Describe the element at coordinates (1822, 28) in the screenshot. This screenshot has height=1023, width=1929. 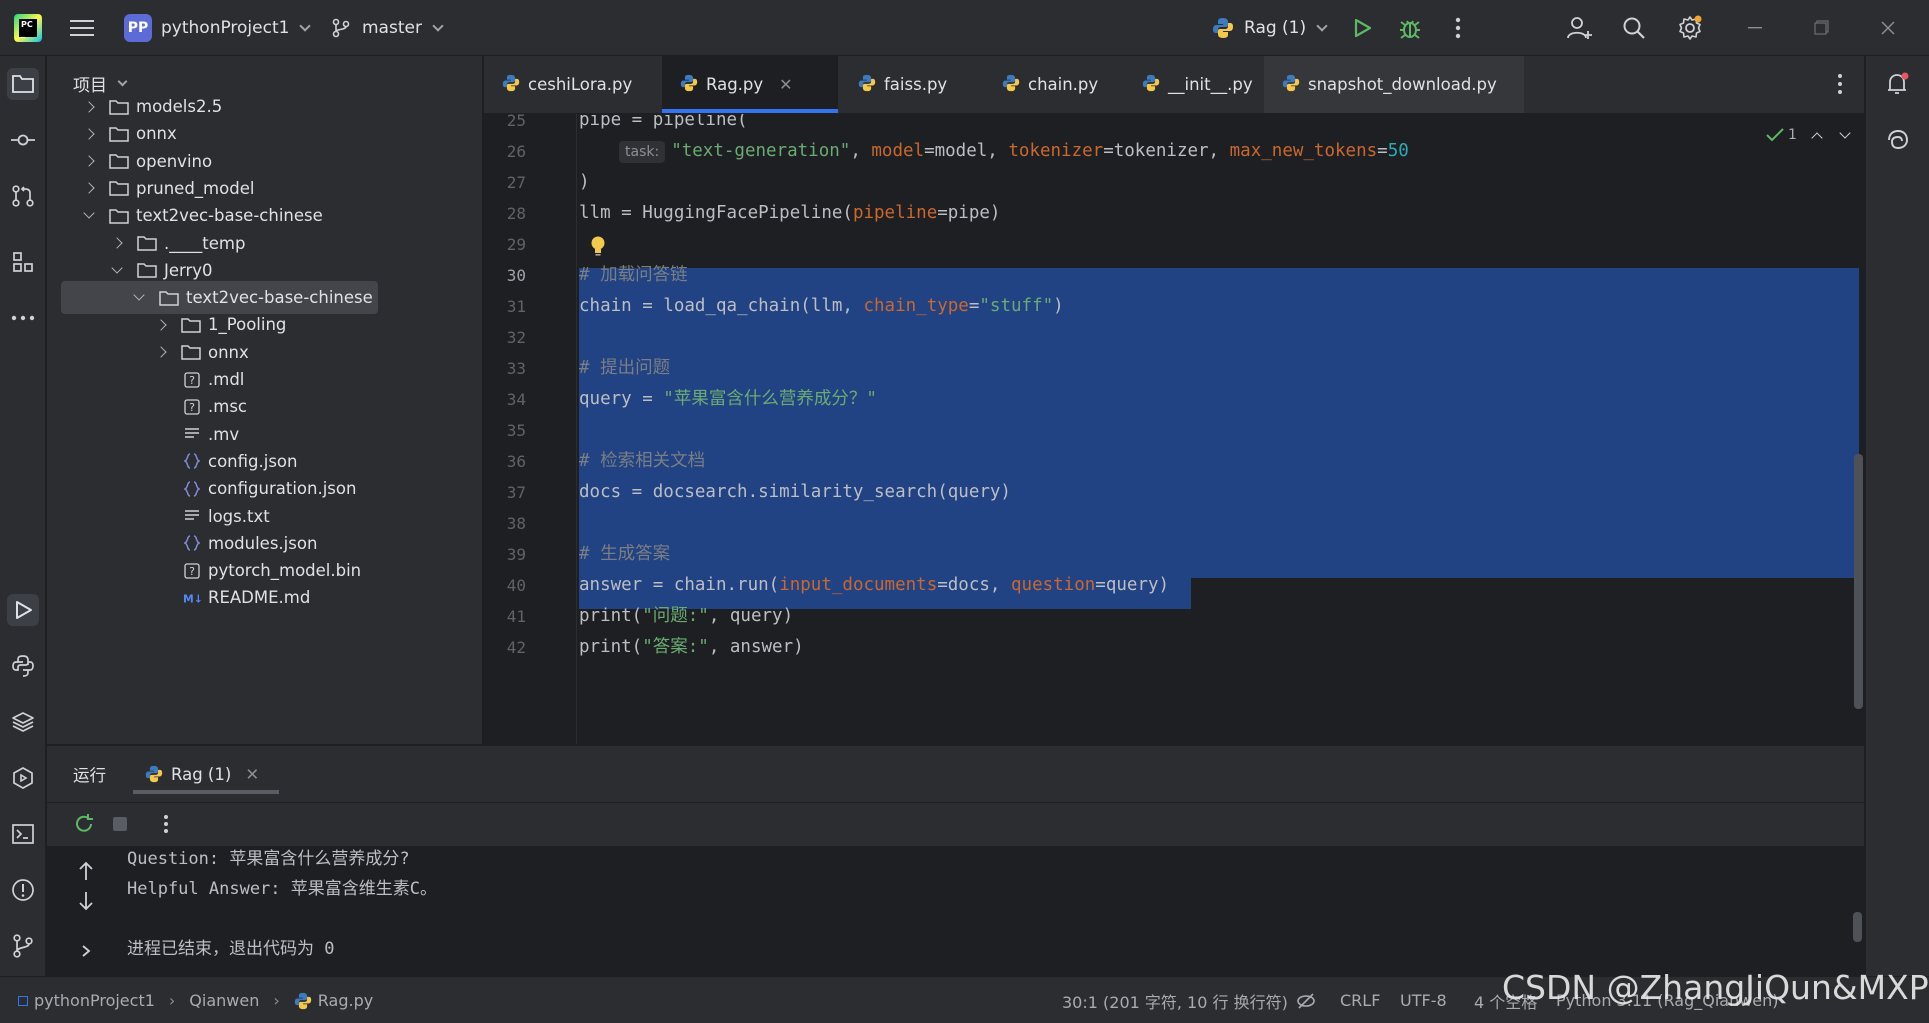
I see `maximize-window-icon` at that location.